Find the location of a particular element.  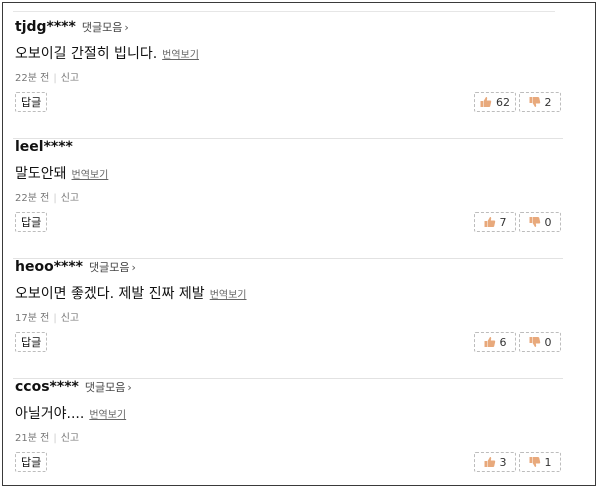

comment-header: tjdg**** 댓글모음 › is located at coordinates (72, 29).